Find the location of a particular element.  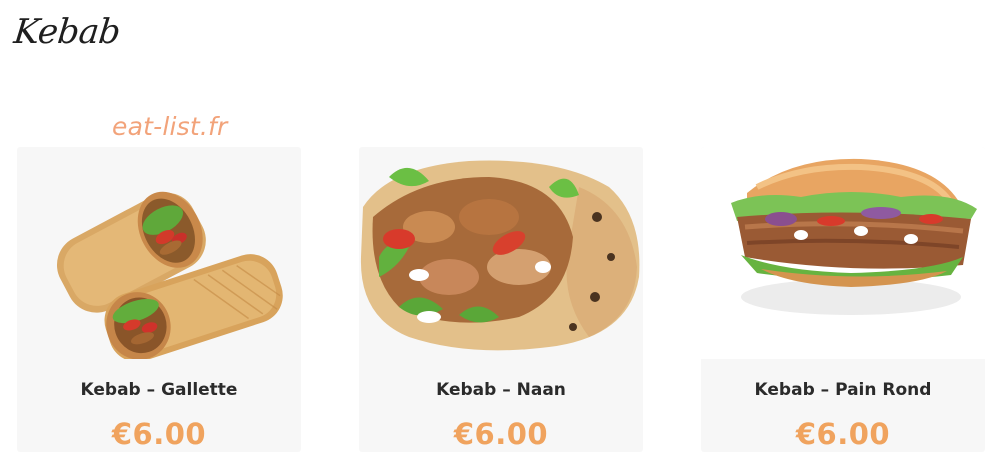

wrap-gallette-image is located at coordinates (169, 275).